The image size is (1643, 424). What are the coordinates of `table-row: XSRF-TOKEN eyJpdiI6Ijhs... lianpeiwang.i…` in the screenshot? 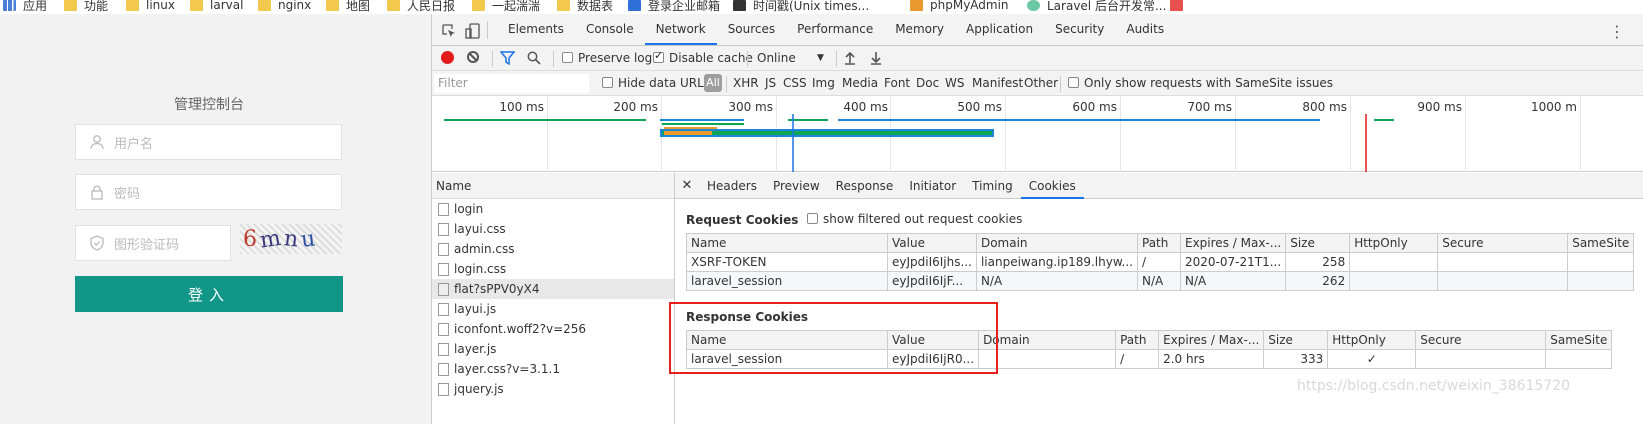 It's located at (1160, 262).